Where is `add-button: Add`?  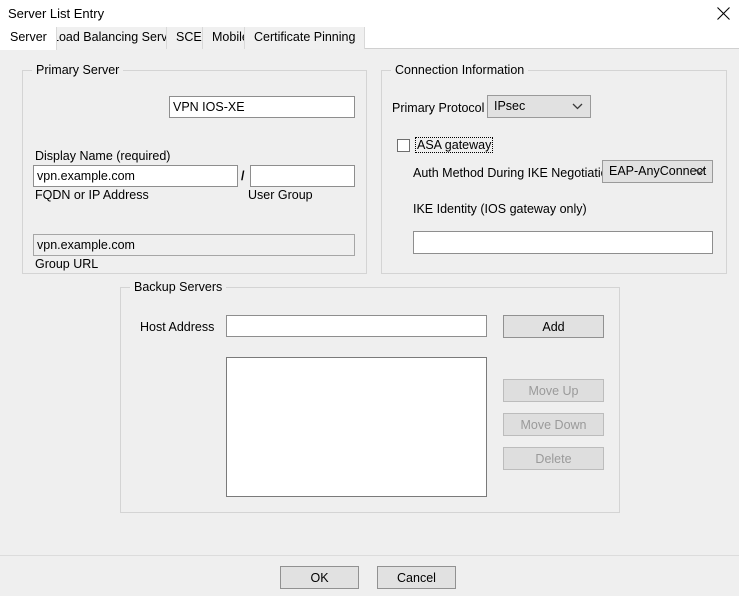 add-button: Add is located at coordinates (553, 326).